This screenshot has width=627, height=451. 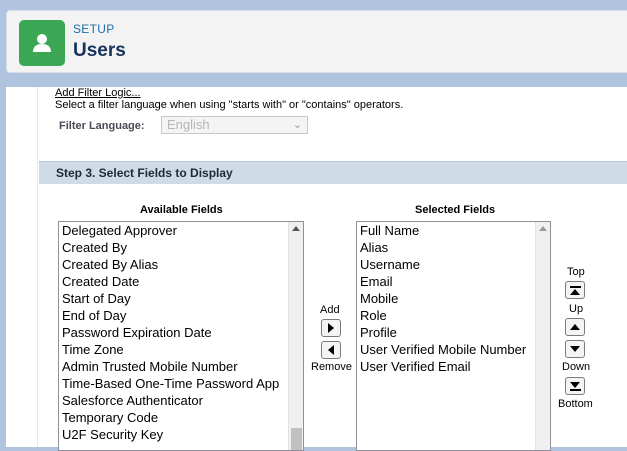 What do you see at coordinates (295, 336) in the screenshot?
I see `available-fields-scrollbar` at bounding box center [295, 336].